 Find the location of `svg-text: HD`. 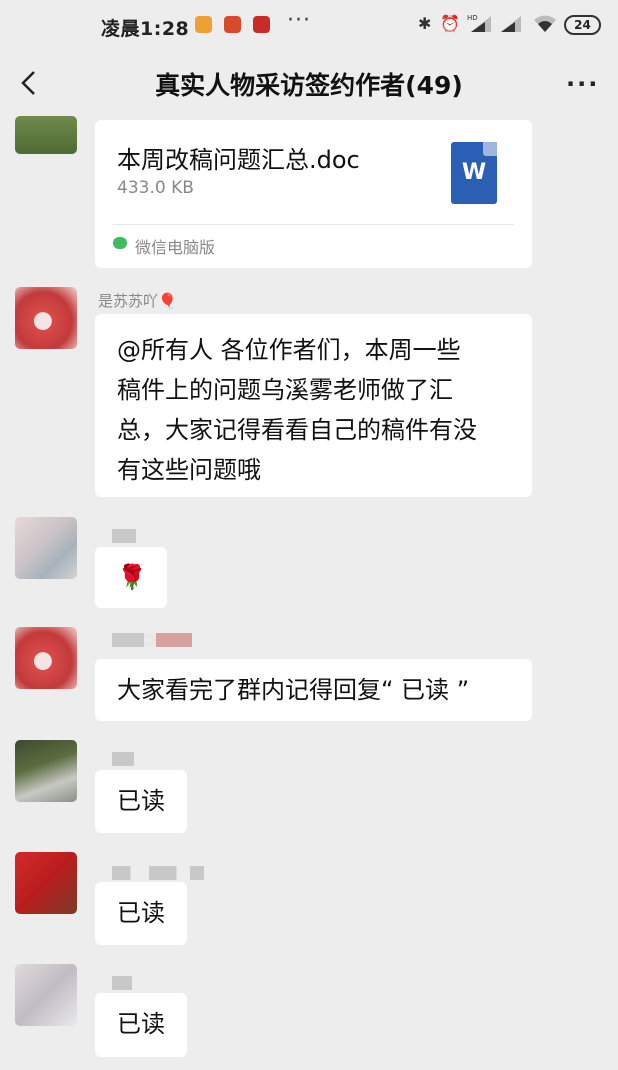

svg-text: HD is located at coordinates (472, 18).